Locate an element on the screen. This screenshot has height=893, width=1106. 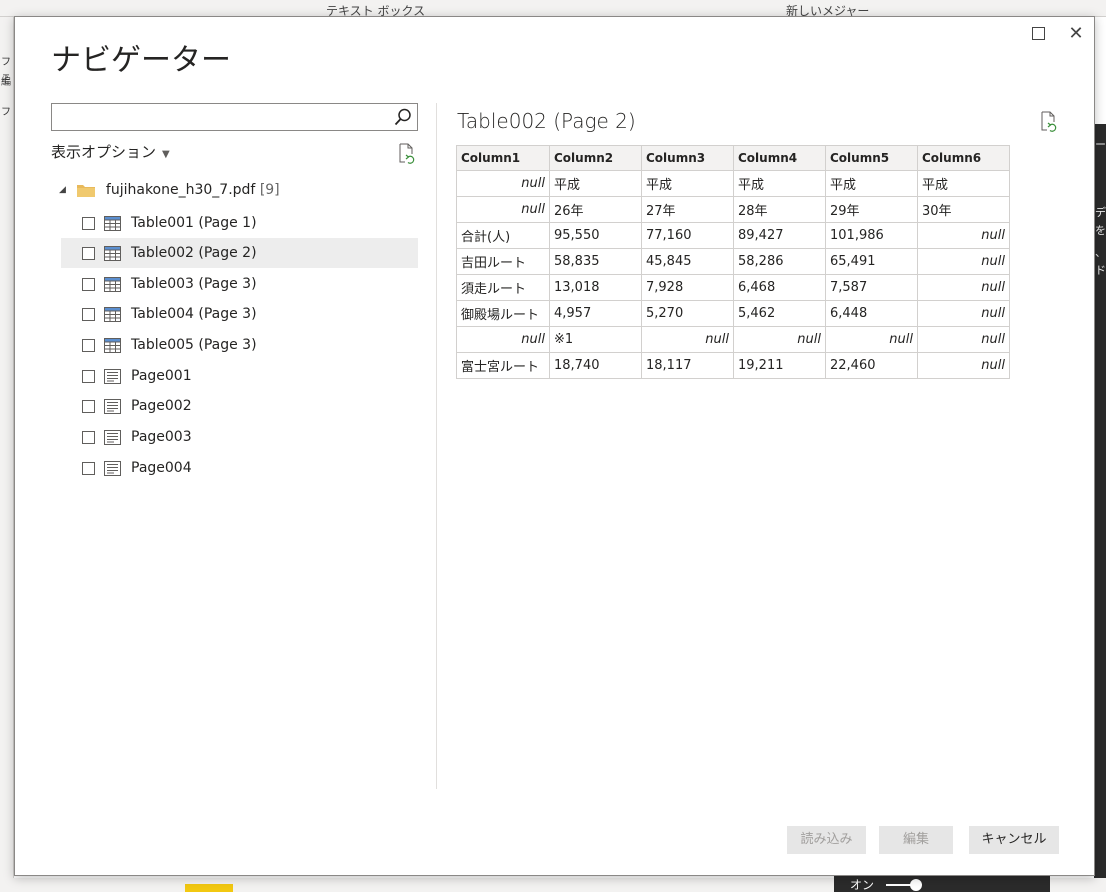
table-cell: 95,550 is located at coordinates (595, 235).